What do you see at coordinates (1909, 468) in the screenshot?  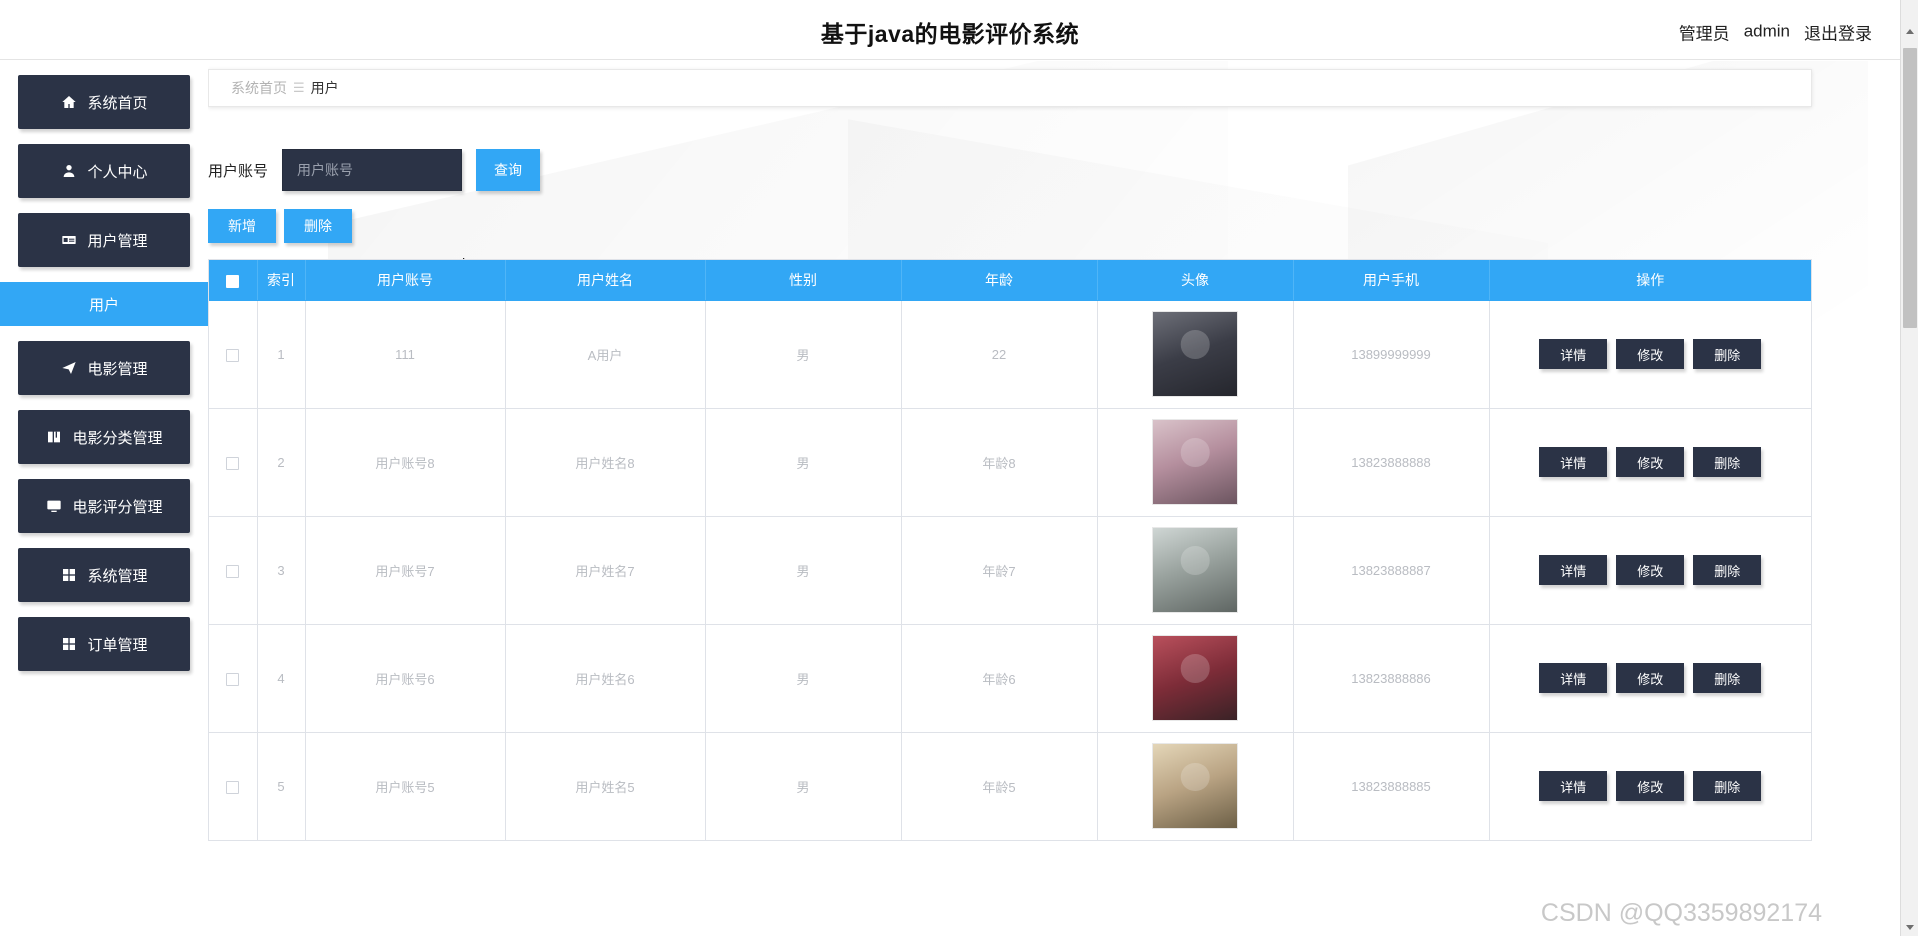 I see `vertical-scrollbar` at bounding box center [1909, 468].